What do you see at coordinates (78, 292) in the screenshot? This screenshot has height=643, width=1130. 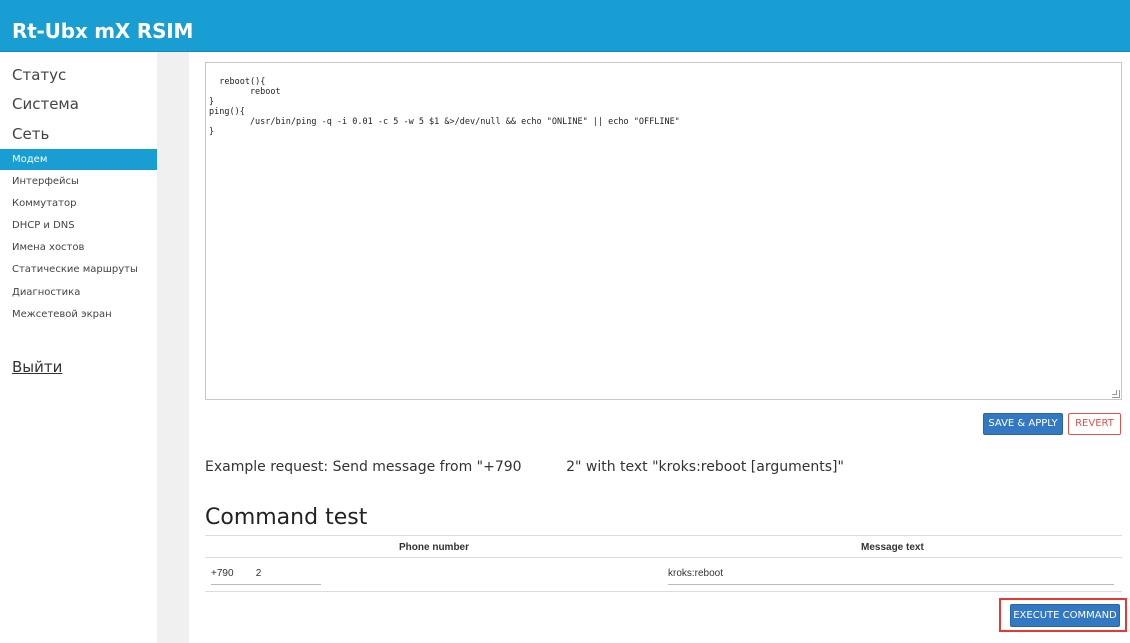 I see `sidebar-item-diagnostics: Диагностика` at bounding box center [78, 292].